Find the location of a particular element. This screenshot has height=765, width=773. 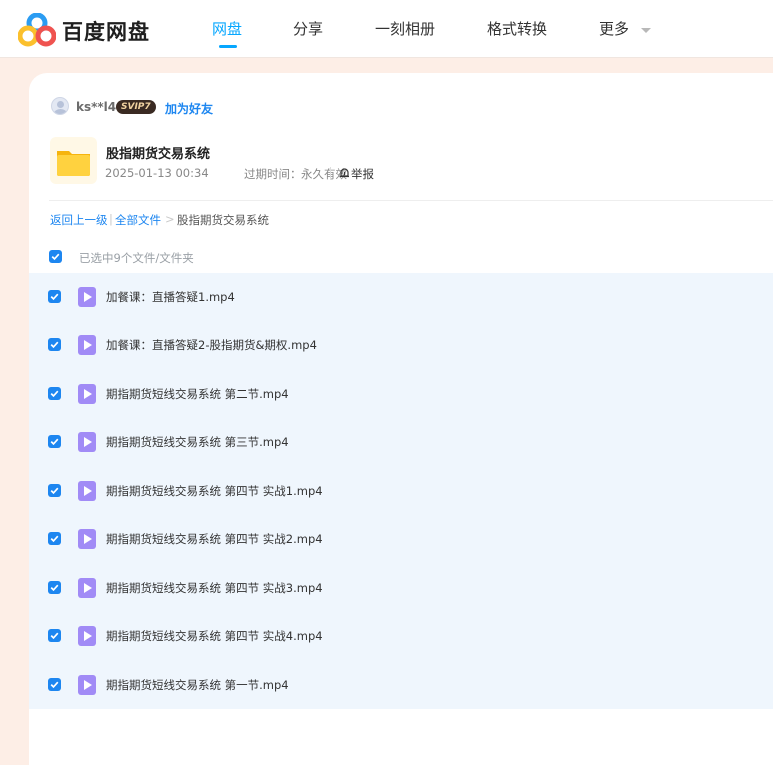

breadcrumb-back: 返回上一级 is located at coordinates (79, 220).